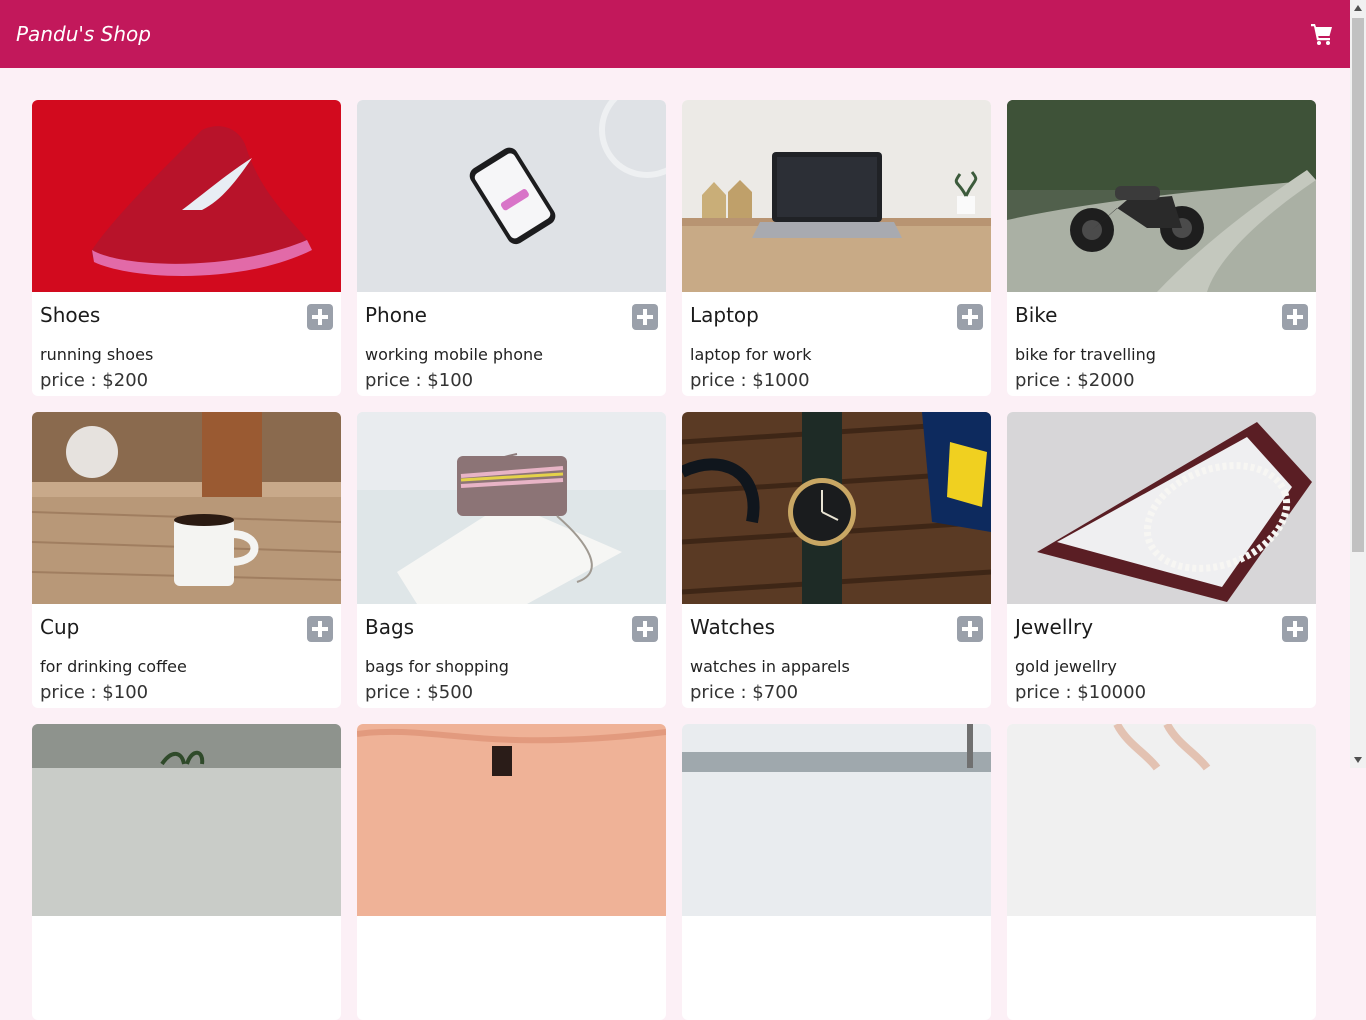 This screenshot has height=1020, width=1366. Describe the element at coordinates (70, 315) in the screenshot. I see `product-title: Shoes` at that location.